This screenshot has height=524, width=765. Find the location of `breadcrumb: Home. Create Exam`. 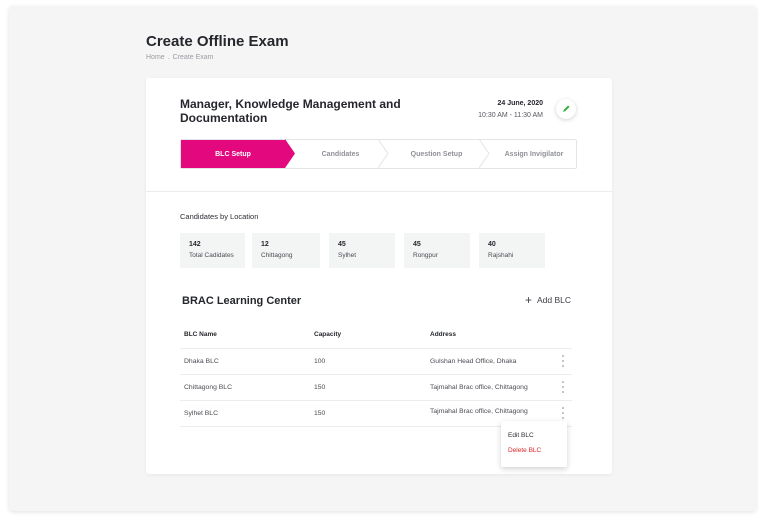

breadcrumb: Home. Create Exam is located at coordinates (181, 57).